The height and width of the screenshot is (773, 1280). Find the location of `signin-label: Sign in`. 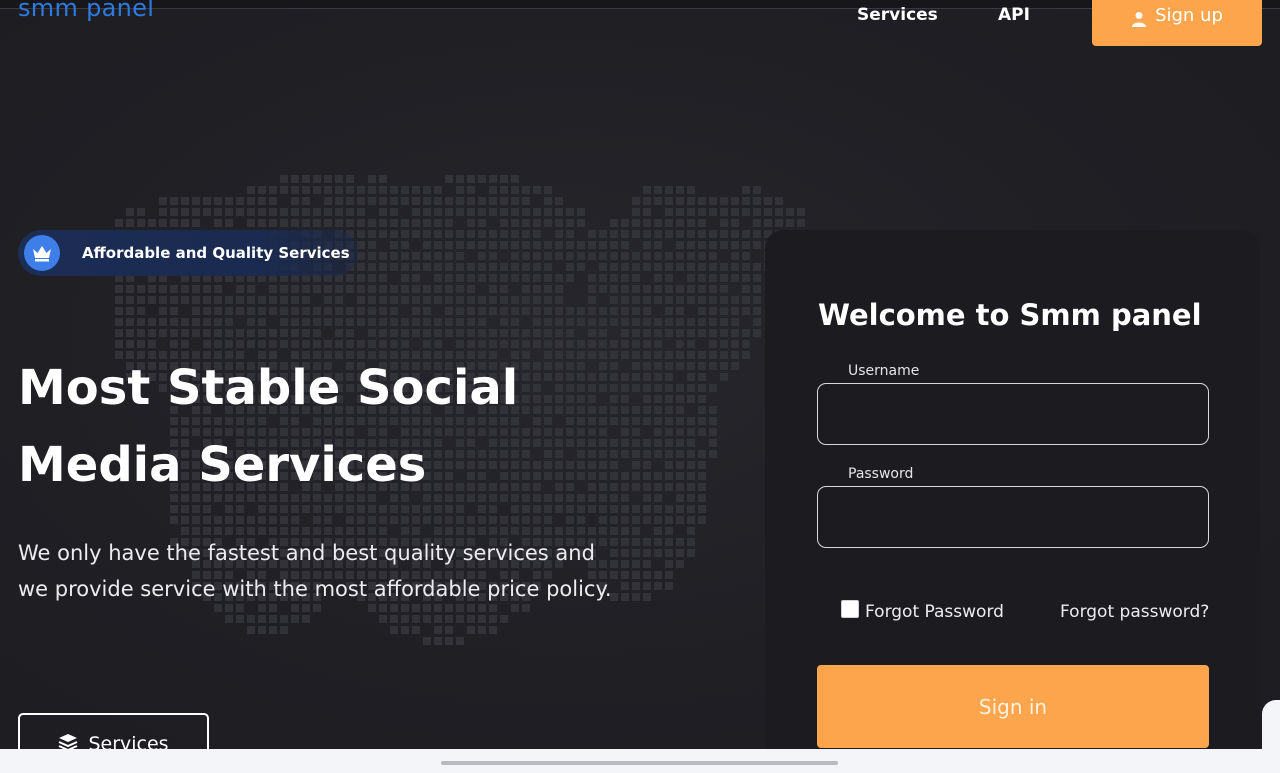

signin-label: Sign in is located at coordinates (1013, 706).